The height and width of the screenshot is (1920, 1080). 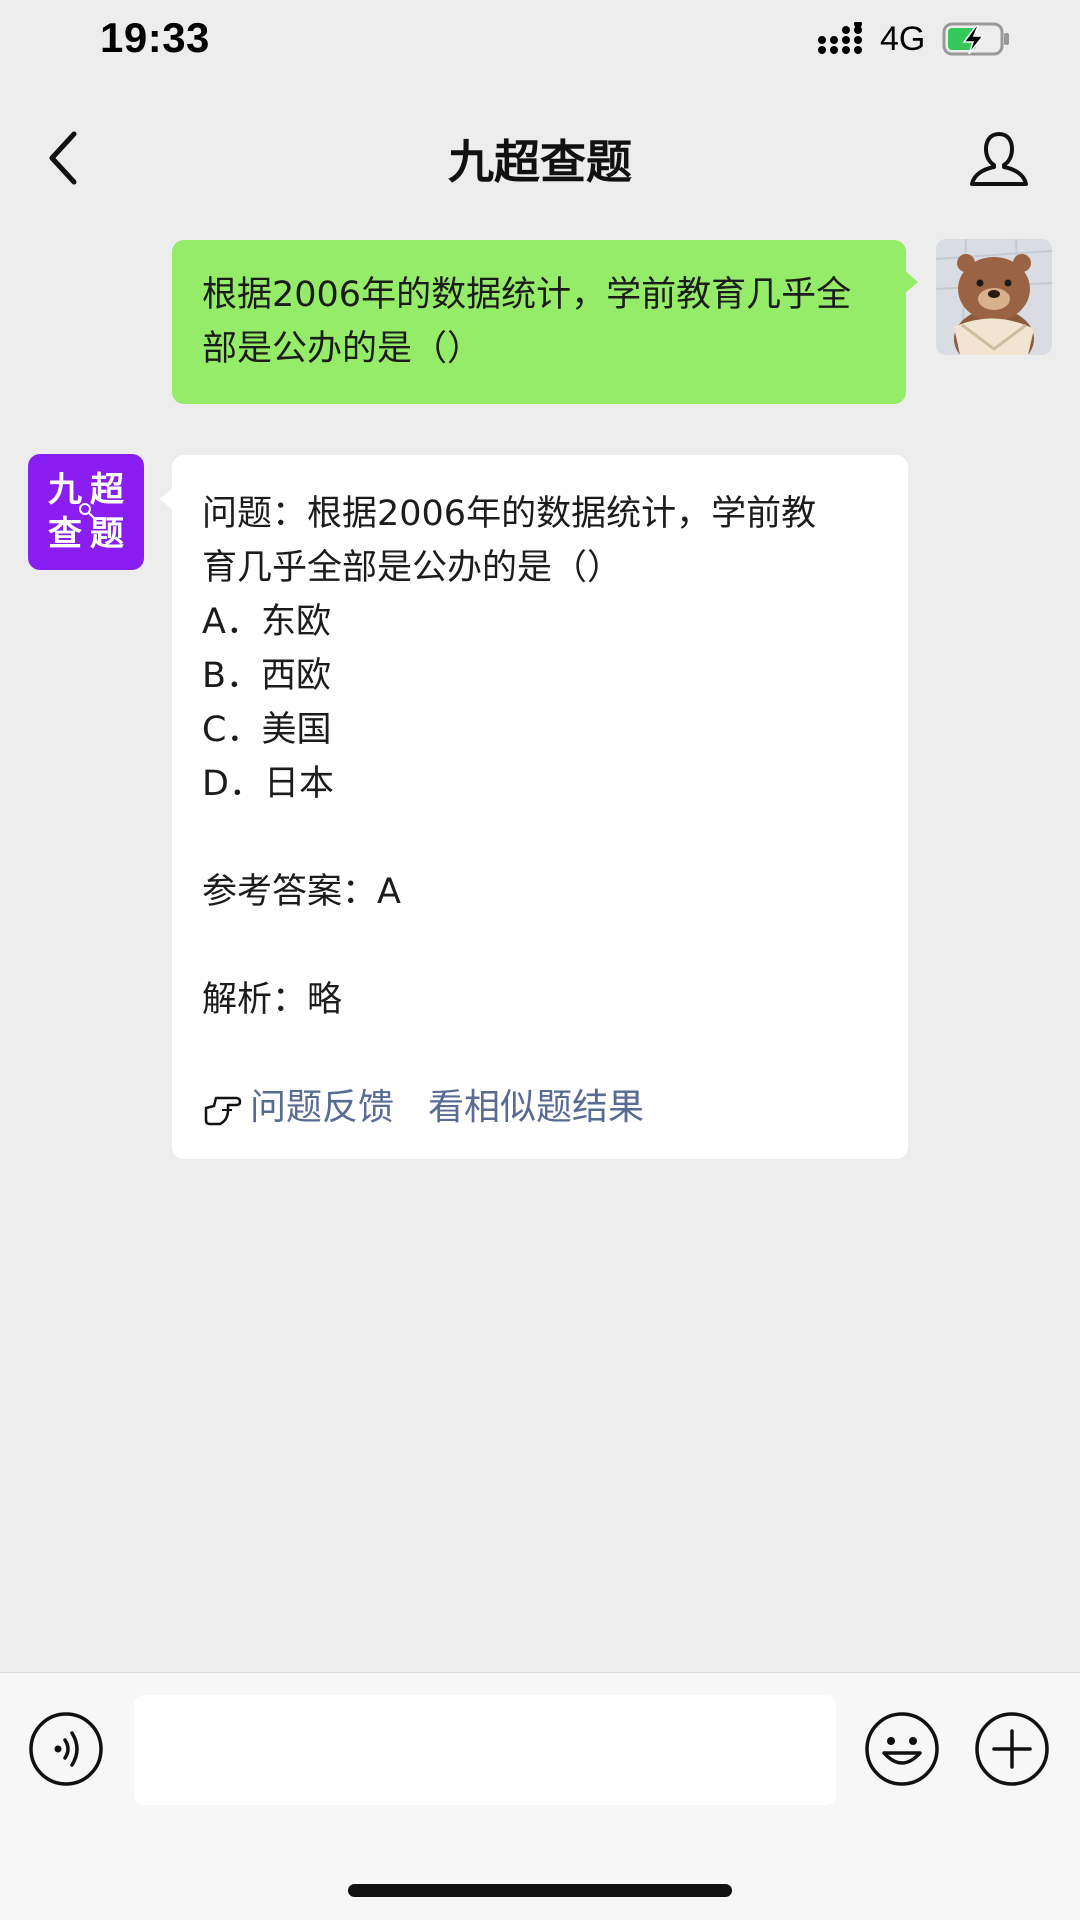 I want to click on nav-bar: 九超查题, so click(x=540, y=158).